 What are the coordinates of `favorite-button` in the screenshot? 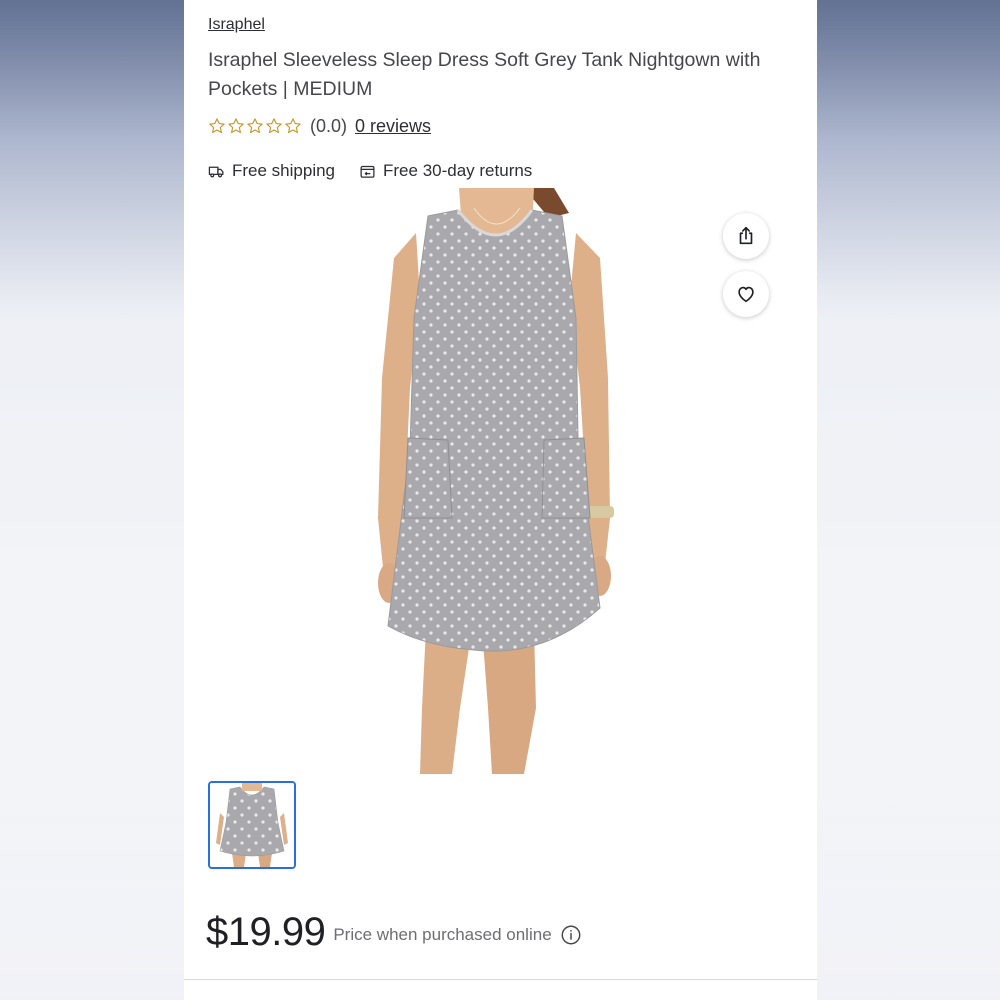 It's located at (746, 294).